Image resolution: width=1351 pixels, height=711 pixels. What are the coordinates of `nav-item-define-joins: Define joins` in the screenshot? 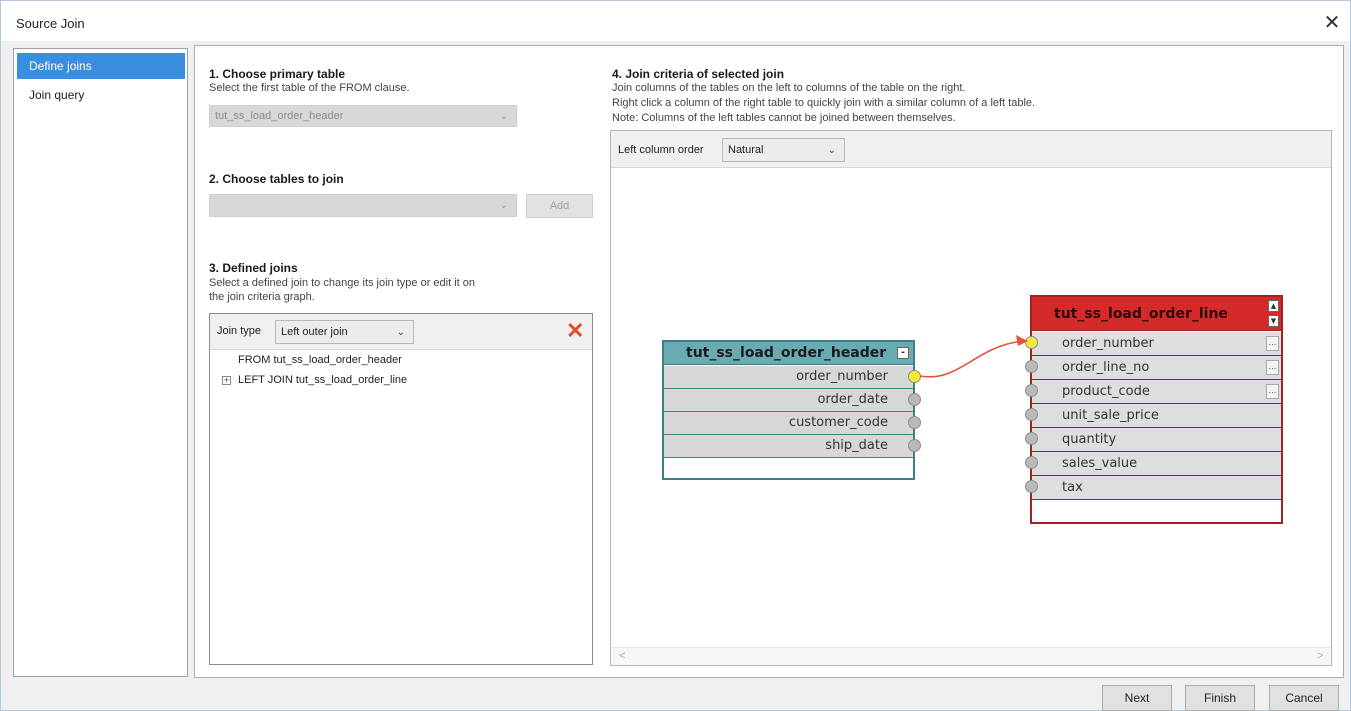 It's located at (101, 66).